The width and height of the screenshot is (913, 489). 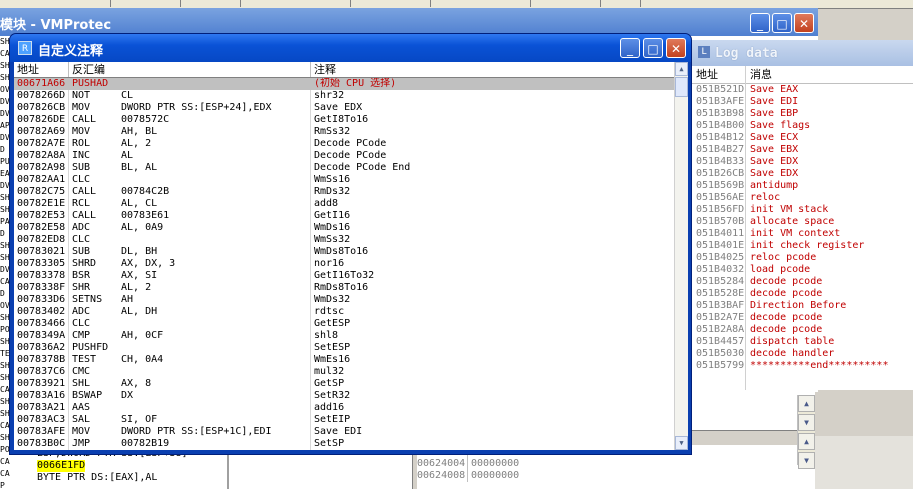 What do you see at coordinates (338, 431) in the screenshot?
I see `row-comment: Save EDI` at bounding box center [338, 431].